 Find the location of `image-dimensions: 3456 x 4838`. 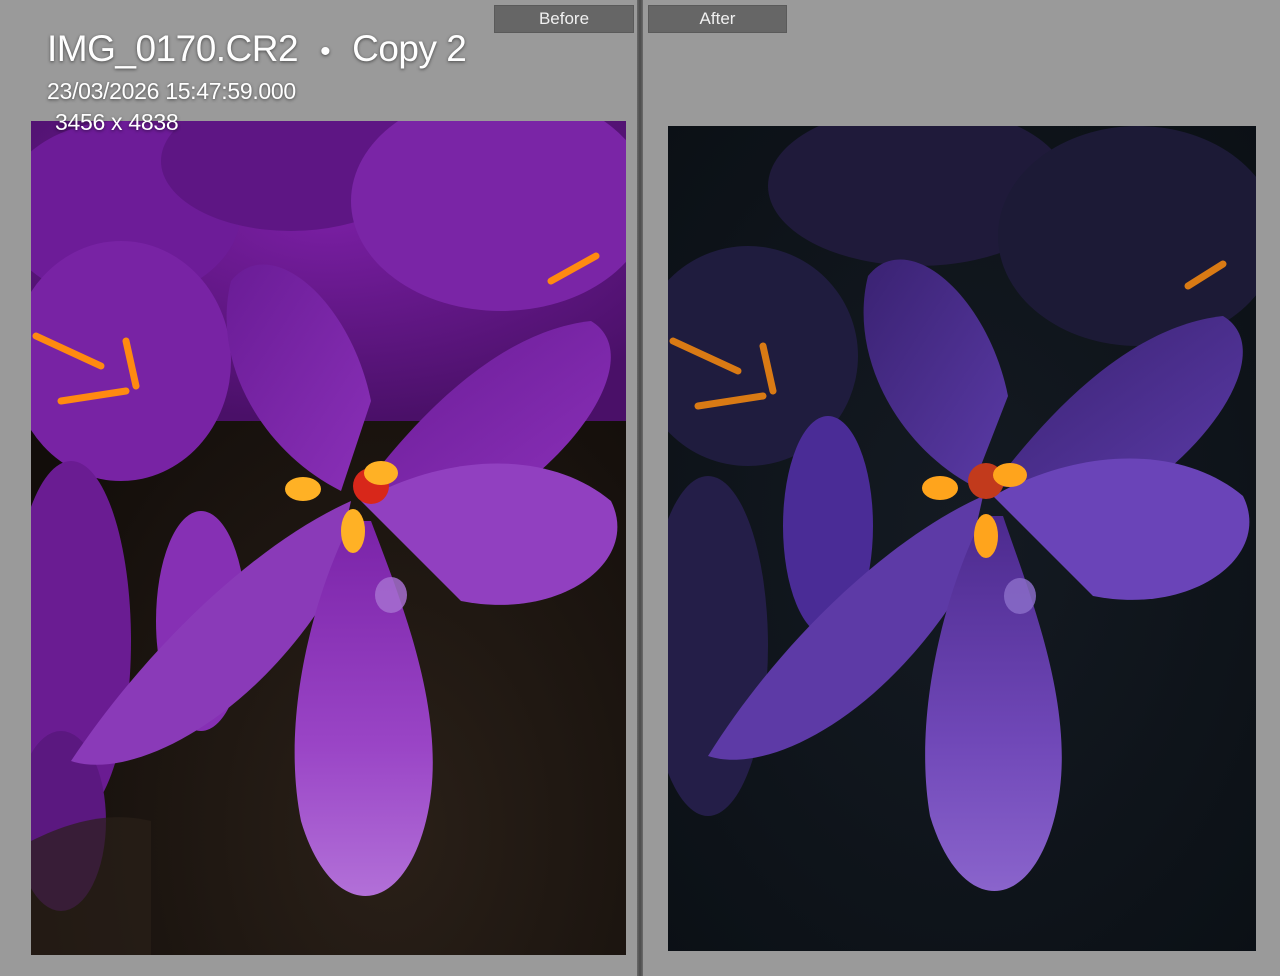

image-dimensions: 3456 x 4838 is located at coordinates (117, 122).